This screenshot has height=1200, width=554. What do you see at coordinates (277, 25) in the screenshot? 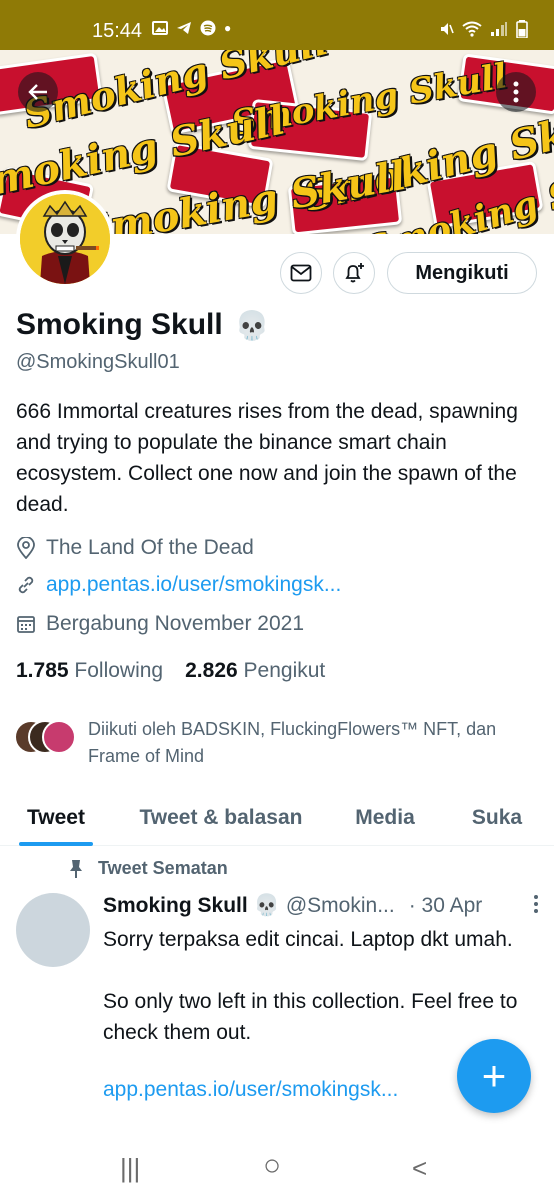
I see `status-bar: 15:44 ●` at bounding box center [277, 25].